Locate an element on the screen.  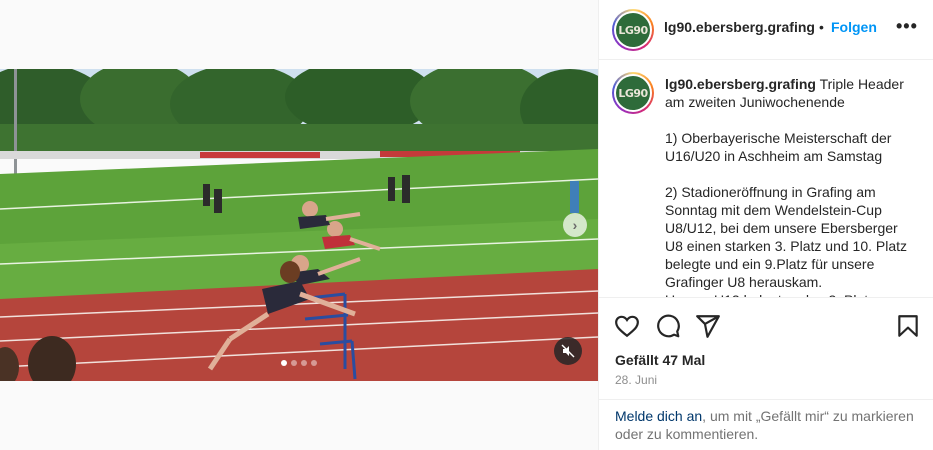
post-actions: Gefällt 47 Mal 28. Juni is located at coordinates (766, 348).